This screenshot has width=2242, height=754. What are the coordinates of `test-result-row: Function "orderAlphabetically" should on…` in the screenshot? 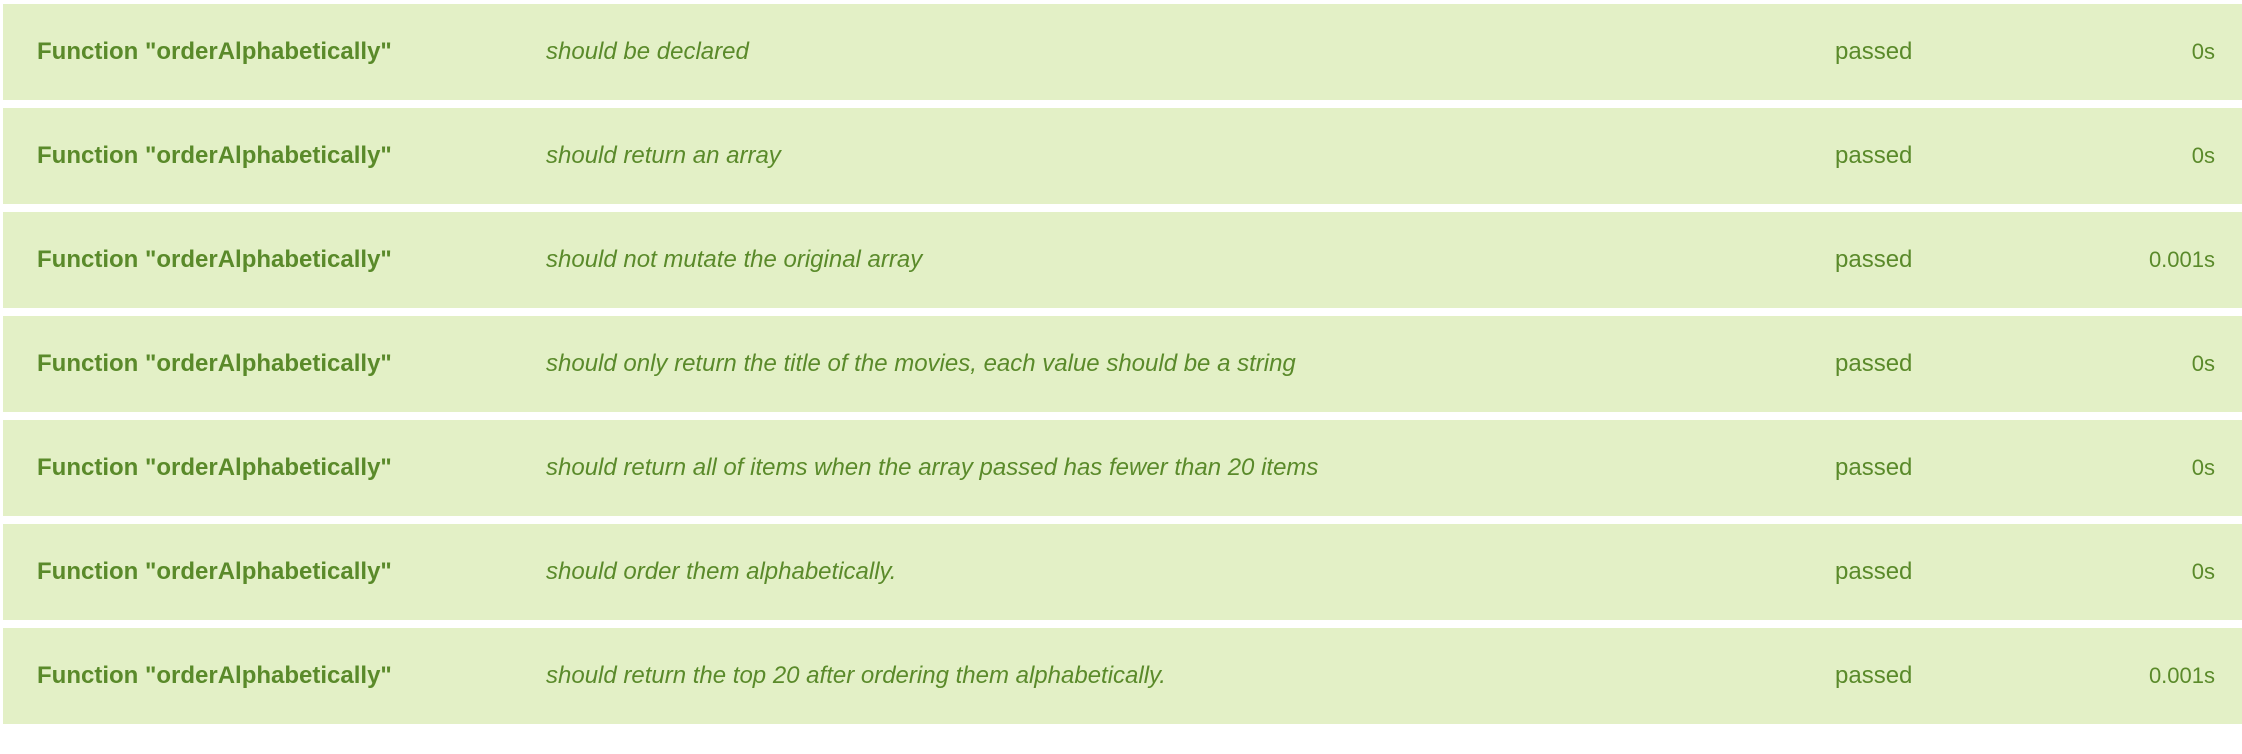 It's located at (1122, 364).